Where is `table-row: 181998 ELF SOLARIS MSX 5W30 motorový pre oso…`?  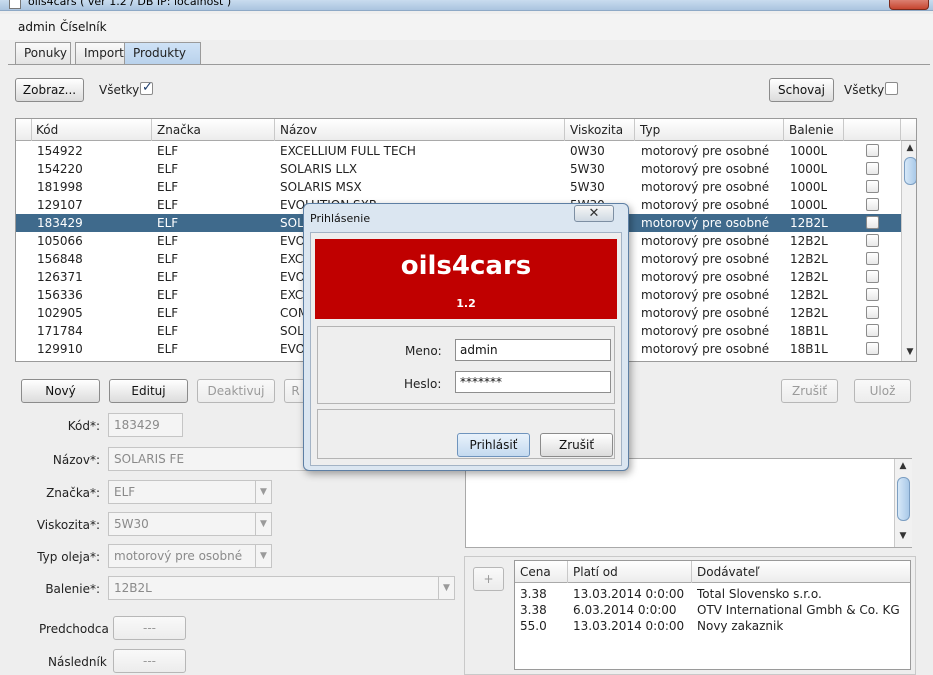 table-row: 181998 ELF SOLARIS MSX 5W30 motorový pre oso… is located at coordinates (458, 187).